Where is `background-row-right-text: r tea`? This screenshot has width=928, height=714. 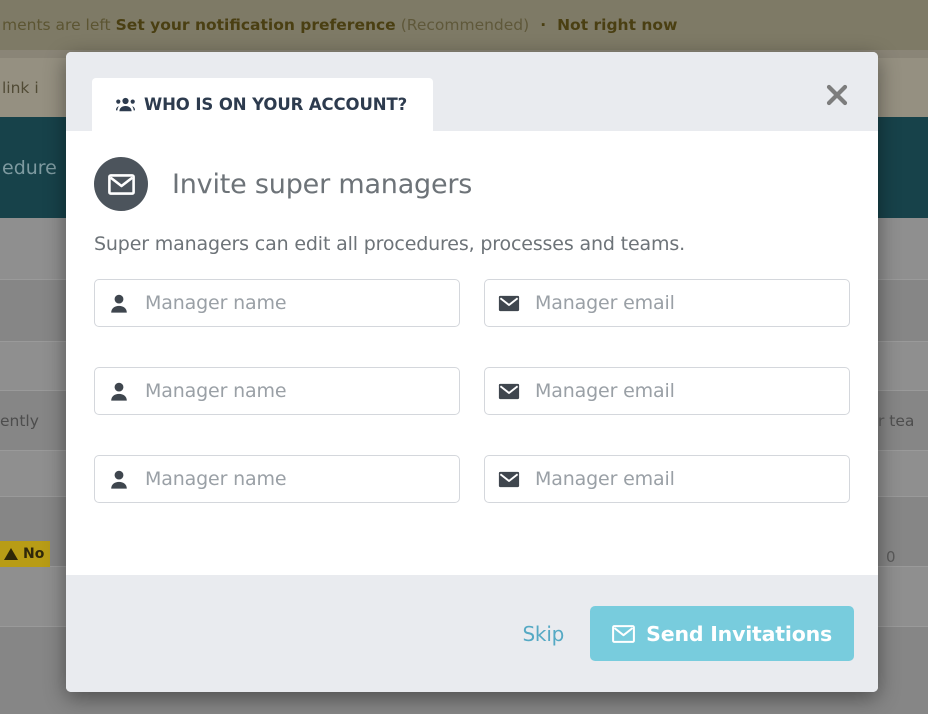 background-row-right-text: r tea is located at coordinates (464, 421).